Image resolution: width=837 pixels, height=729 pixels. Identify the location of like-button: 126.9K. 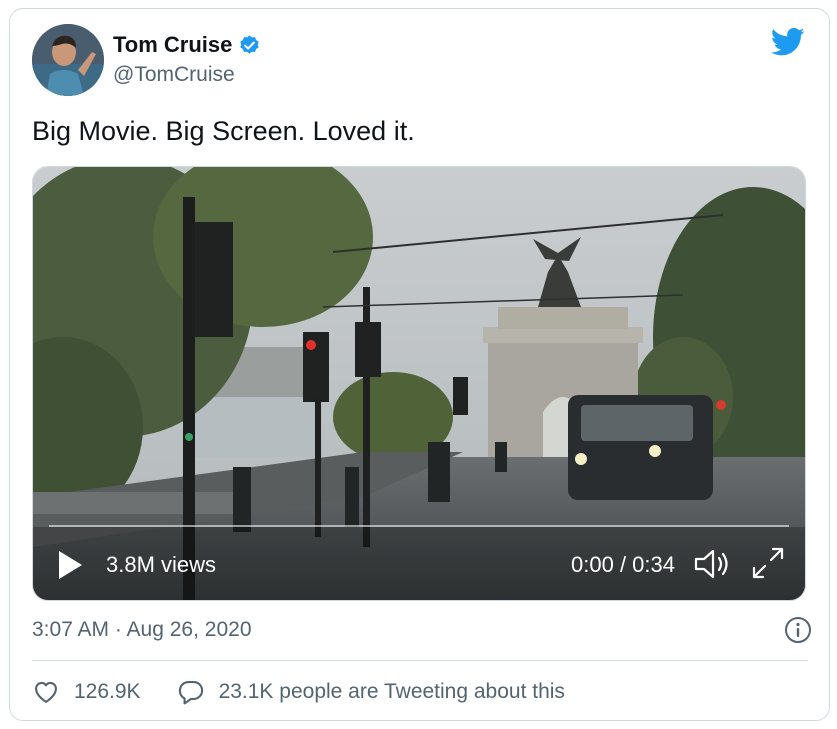
(86, 692).